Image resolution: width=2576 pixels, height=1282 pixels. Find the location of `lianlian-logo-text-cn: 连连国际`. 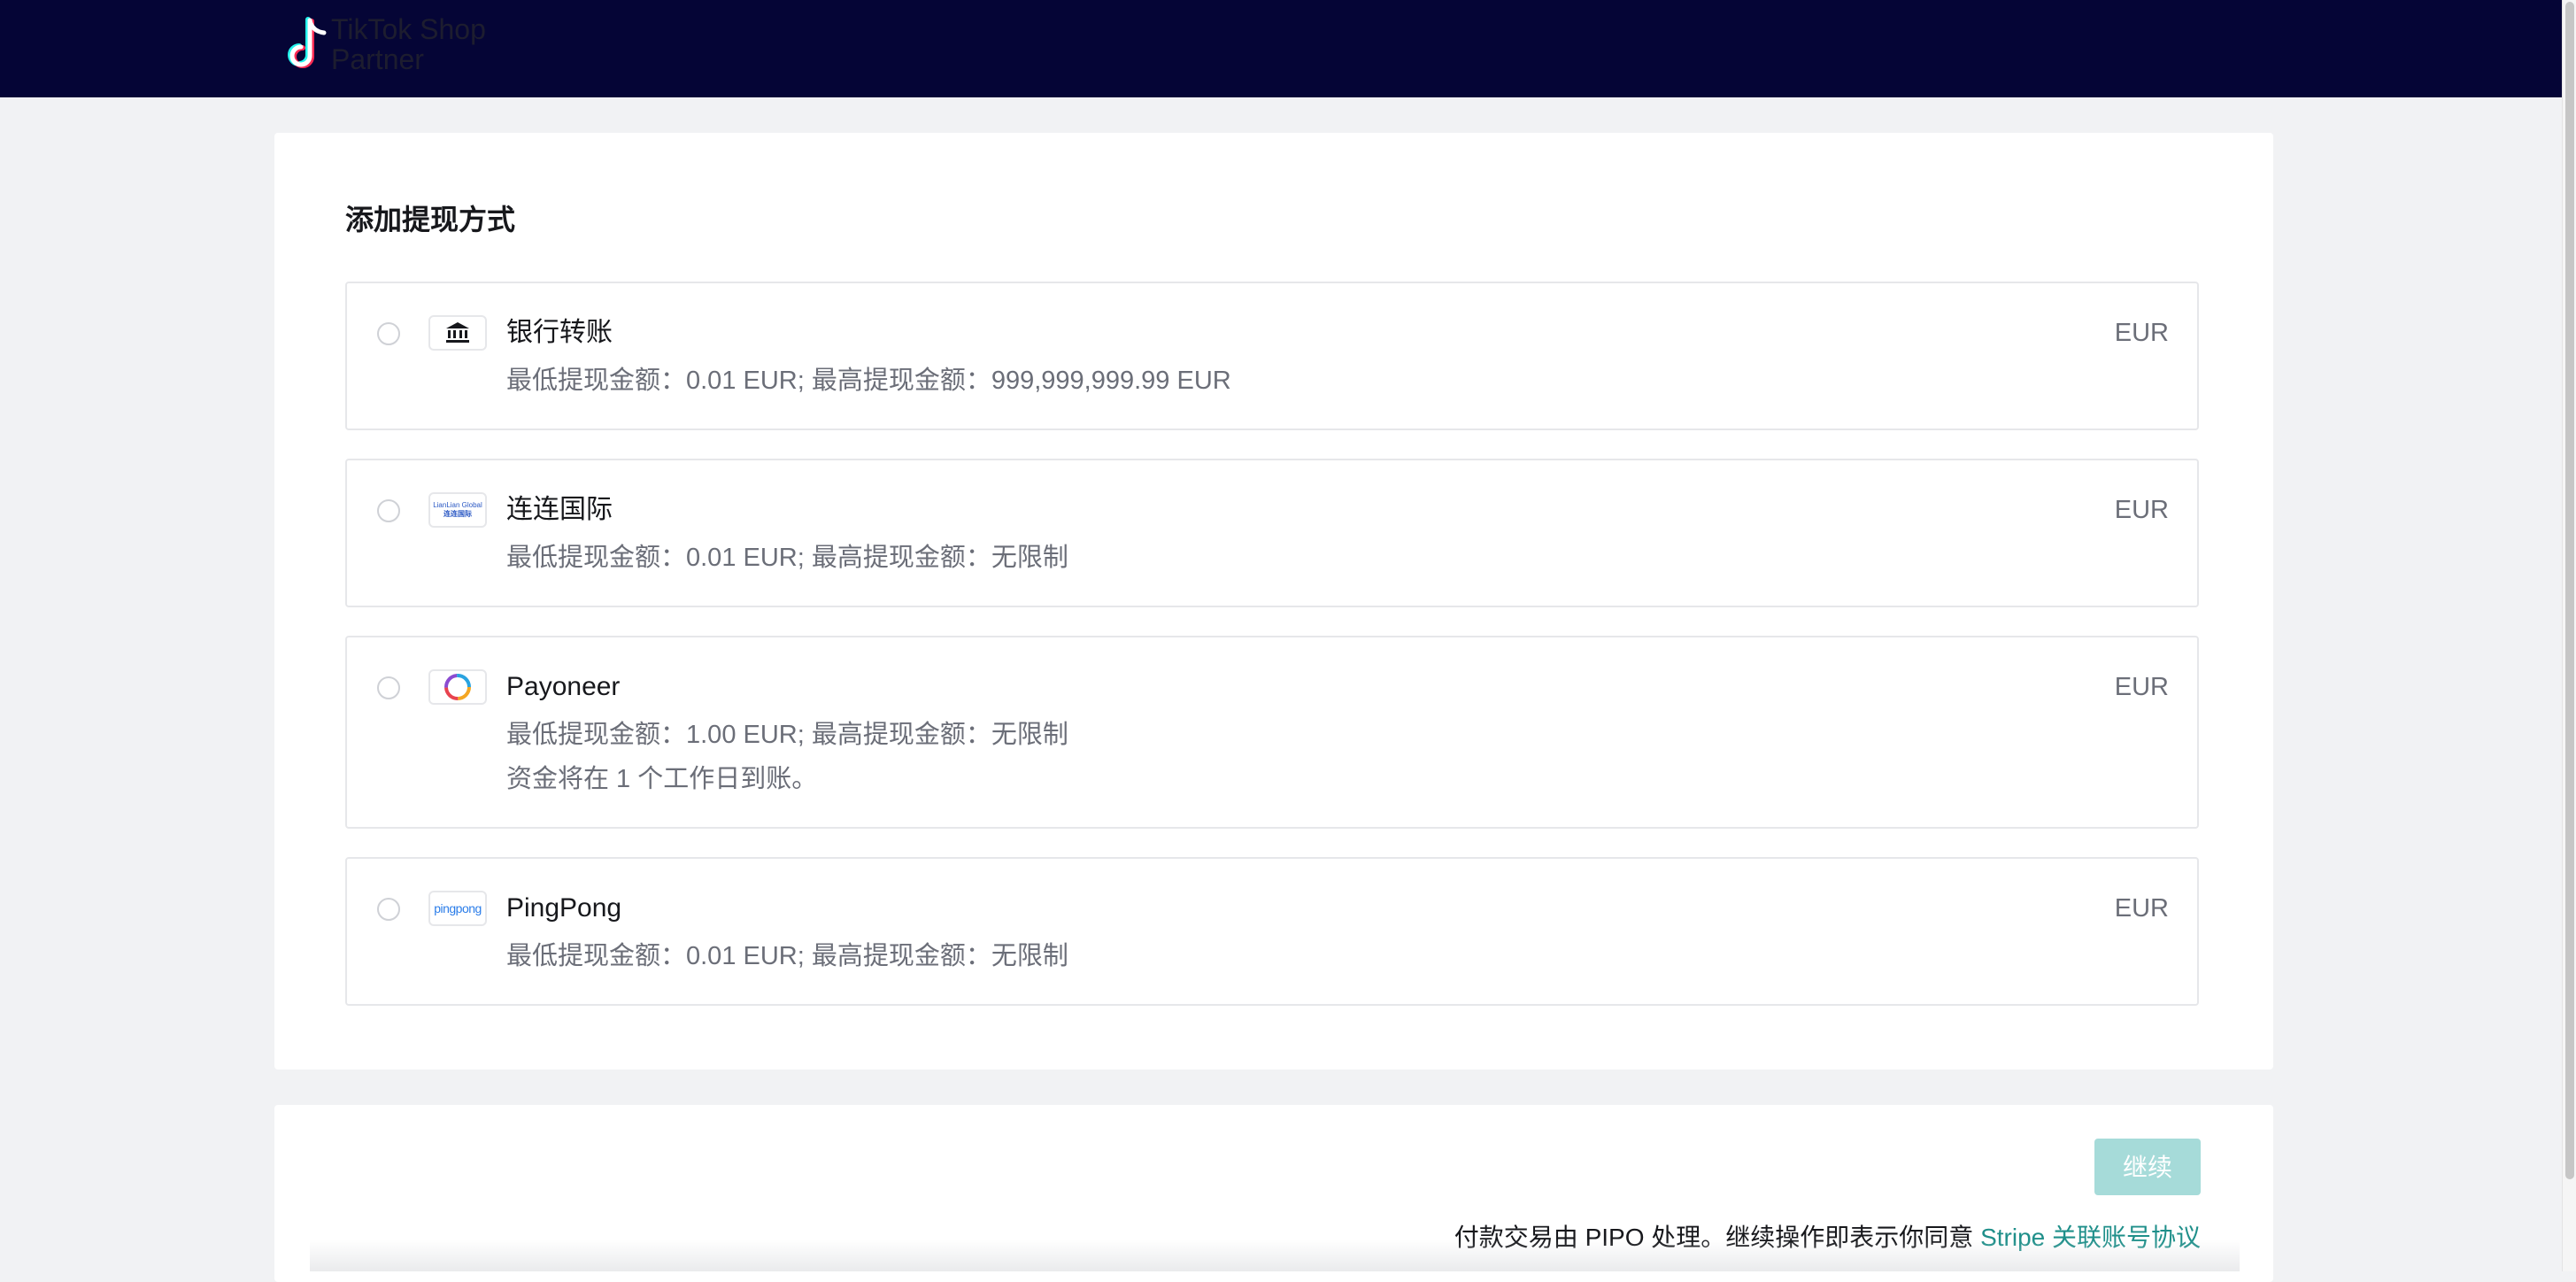

lianlian-logo-text-cn: 连连国际 is located at coordinates (457, 514).